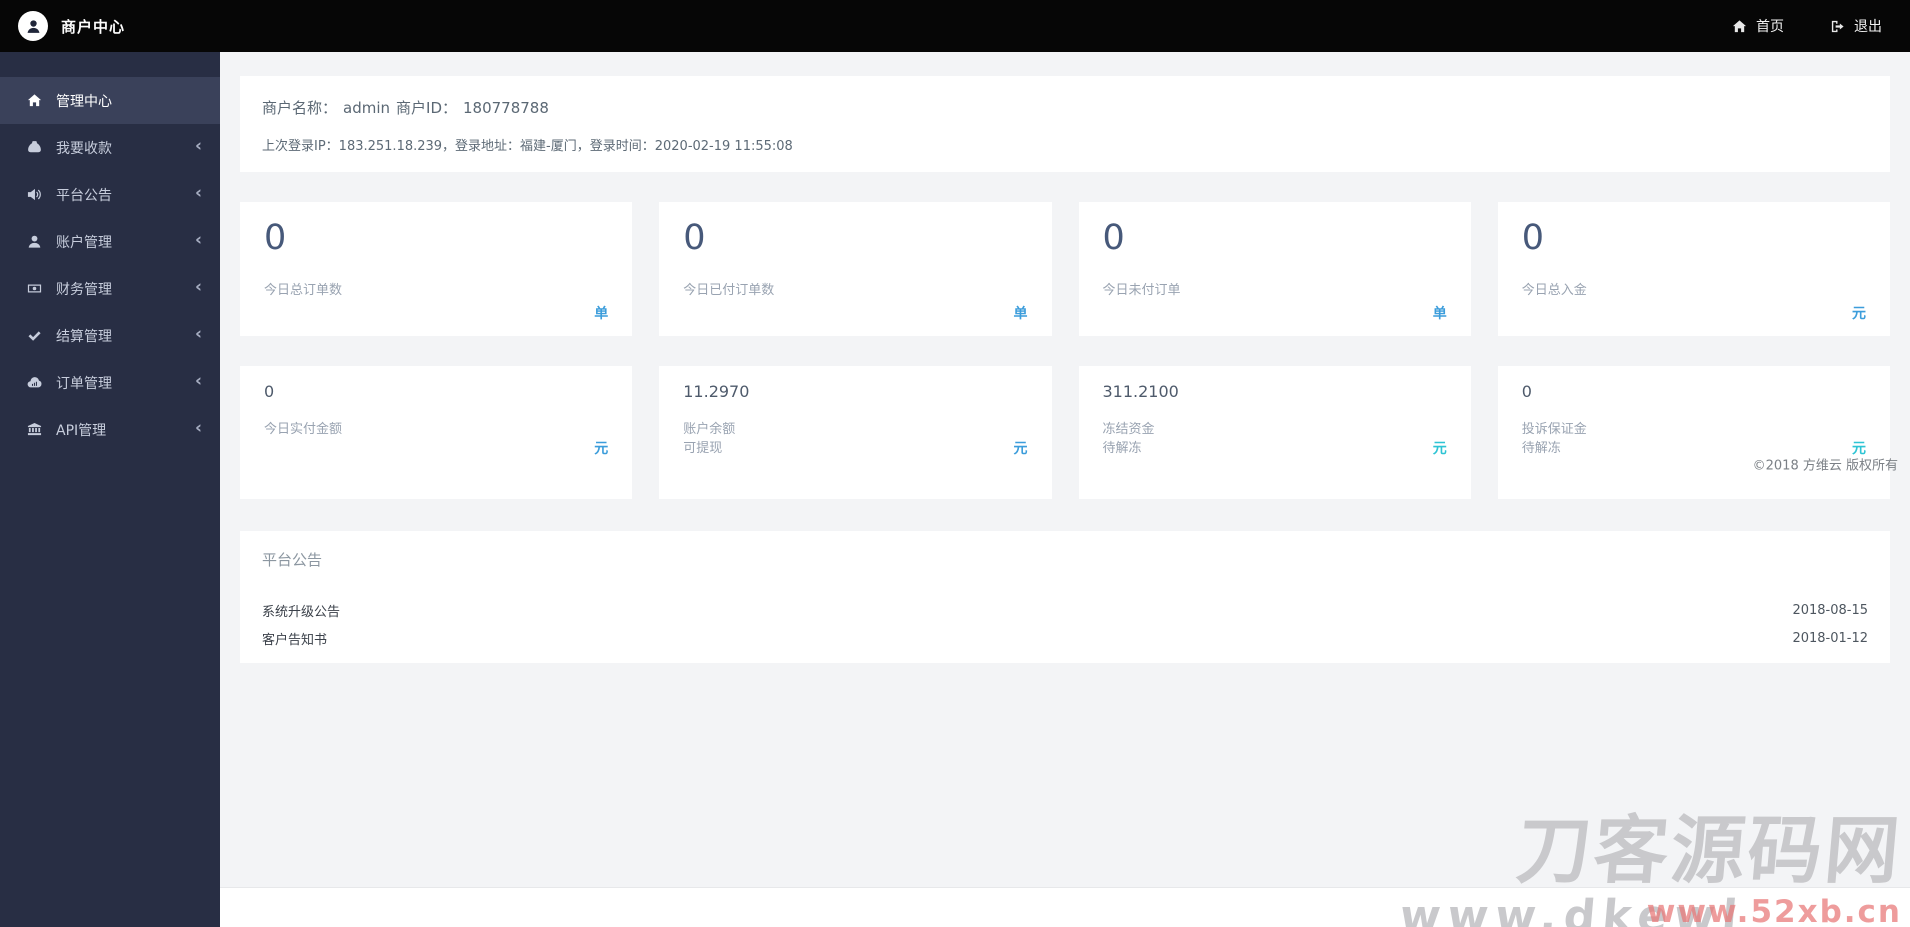 Image resolution: width=1910 pixels, height=927 pixels. I want to click on bill-icon, so click(34, 289).